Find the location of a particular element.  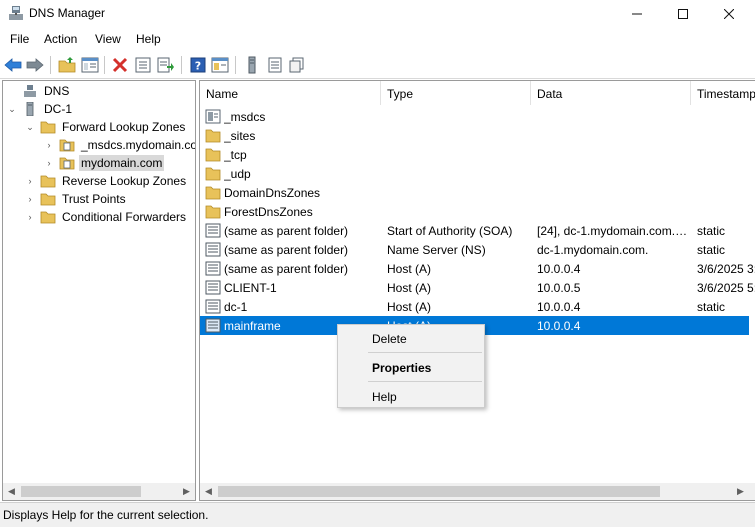

forward-button is located at coordinates (35, 65).